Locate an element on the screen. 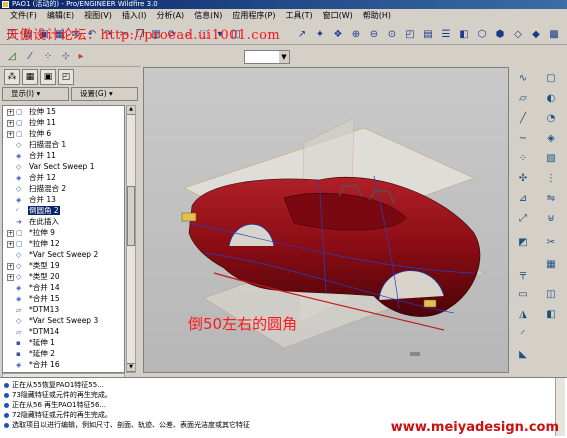 This screenshot has width=567, height=438. extend-icon: ▦ is located at coordinates (551, 265).